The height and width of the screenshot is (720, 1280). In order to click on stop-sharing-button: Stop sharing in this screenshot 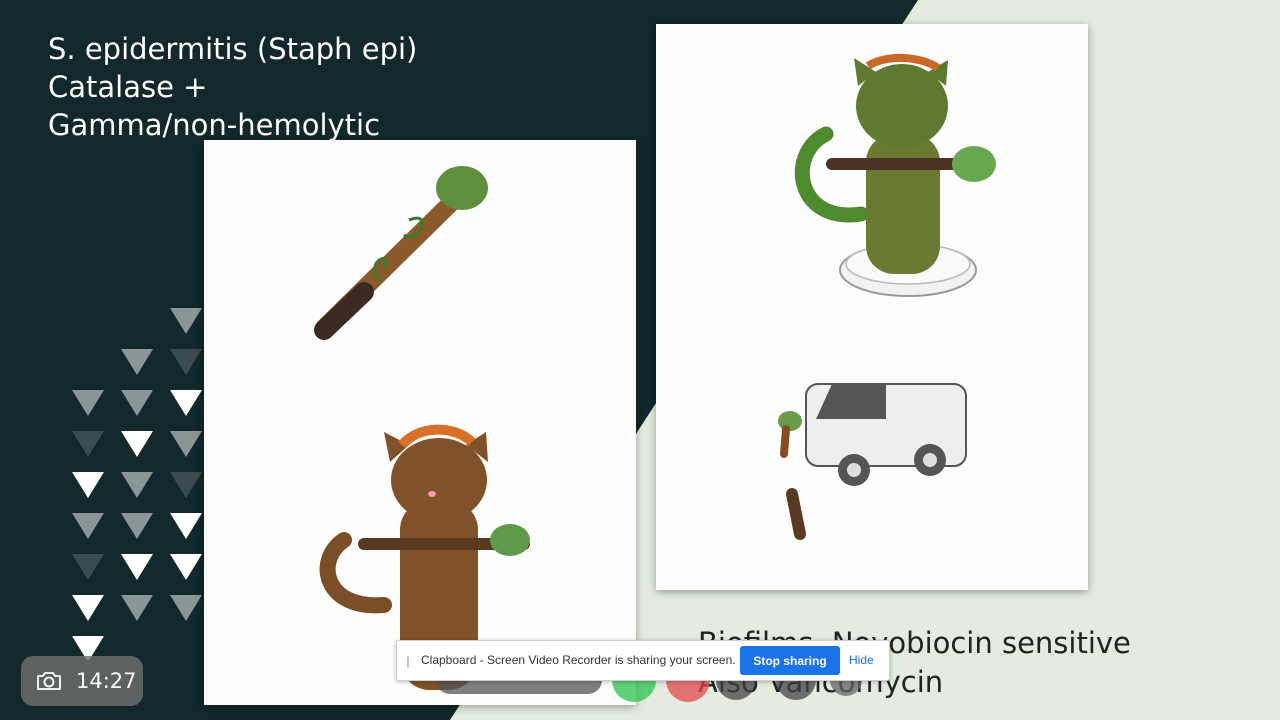, I will do `click(790, 660)`.